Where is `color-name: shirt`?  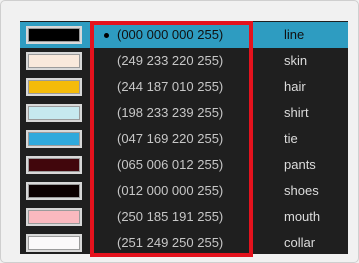
color-name: shirt is located at coordinates (296, 112).